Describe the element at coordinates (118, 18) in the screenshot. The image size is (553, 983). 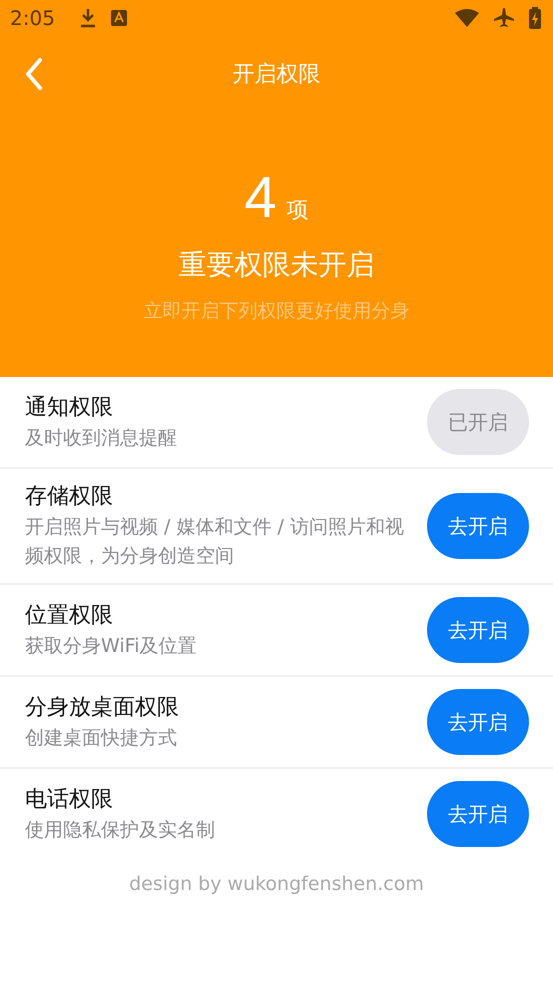
I see `text-app-icon` at that location.